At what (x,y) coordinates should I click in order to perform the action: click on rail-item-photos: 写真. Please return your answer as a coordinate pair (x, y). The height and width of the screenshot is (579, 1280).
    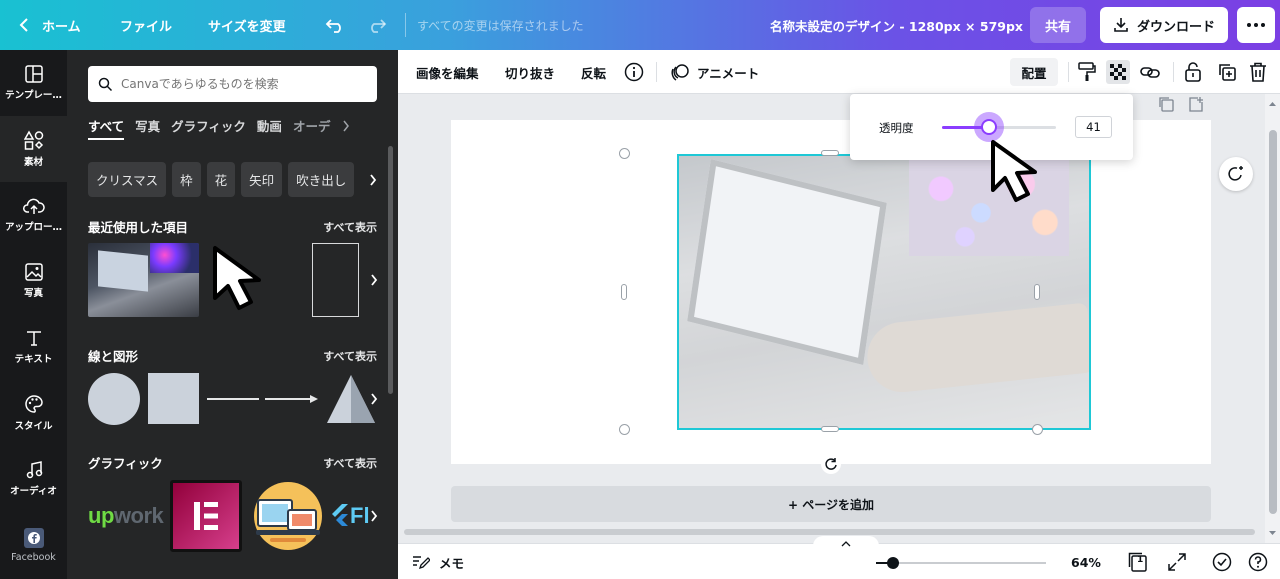
    Looking at the image, I should click on (33, 281).